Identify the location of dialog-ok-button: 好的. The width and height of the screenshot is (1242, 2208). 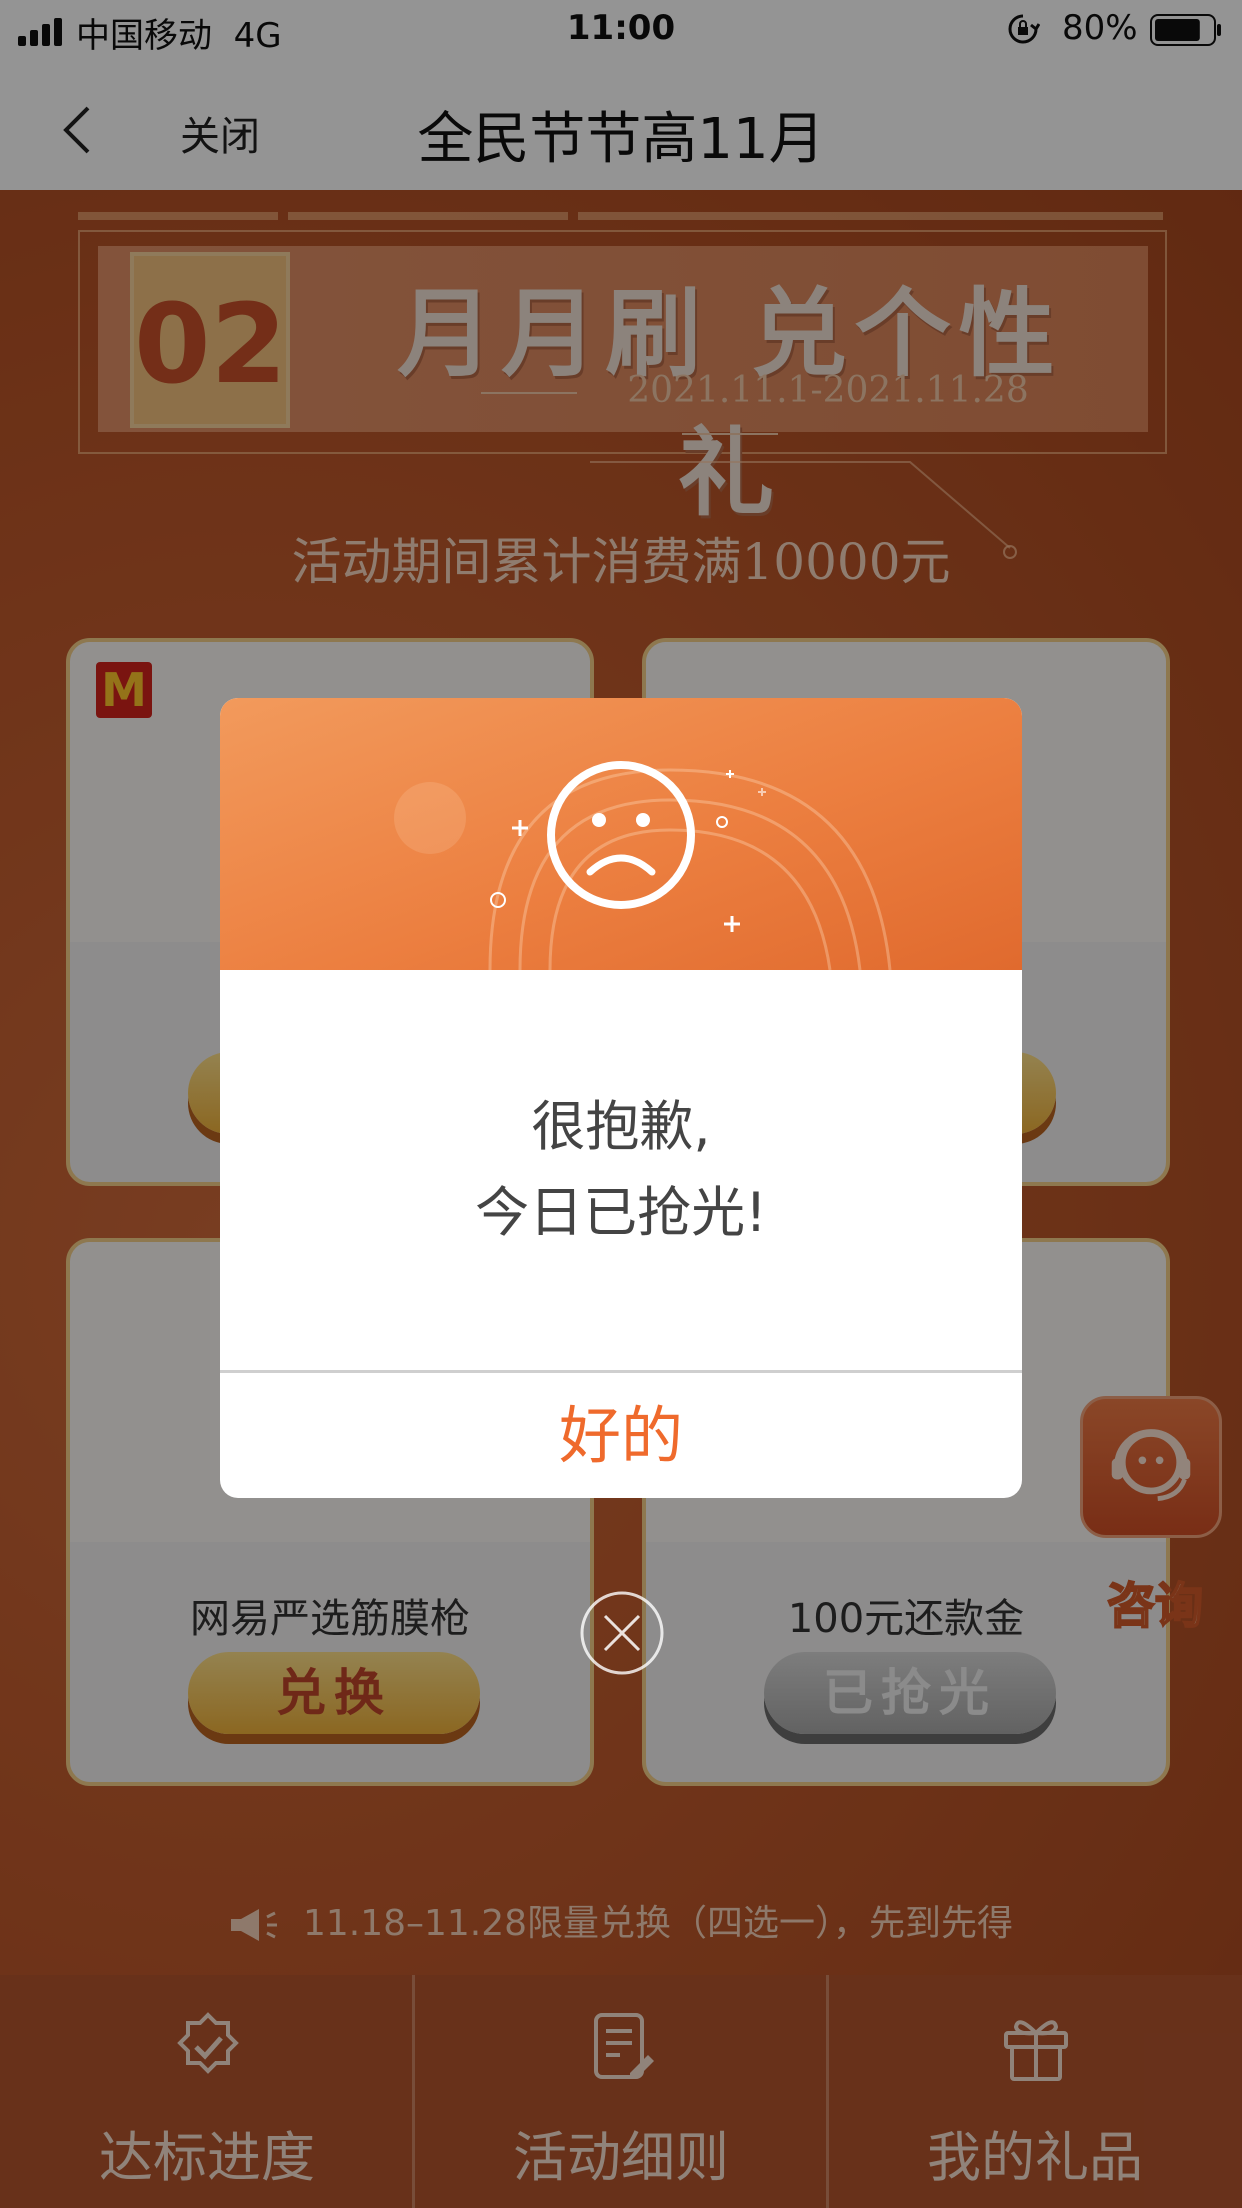
(621, 1435).